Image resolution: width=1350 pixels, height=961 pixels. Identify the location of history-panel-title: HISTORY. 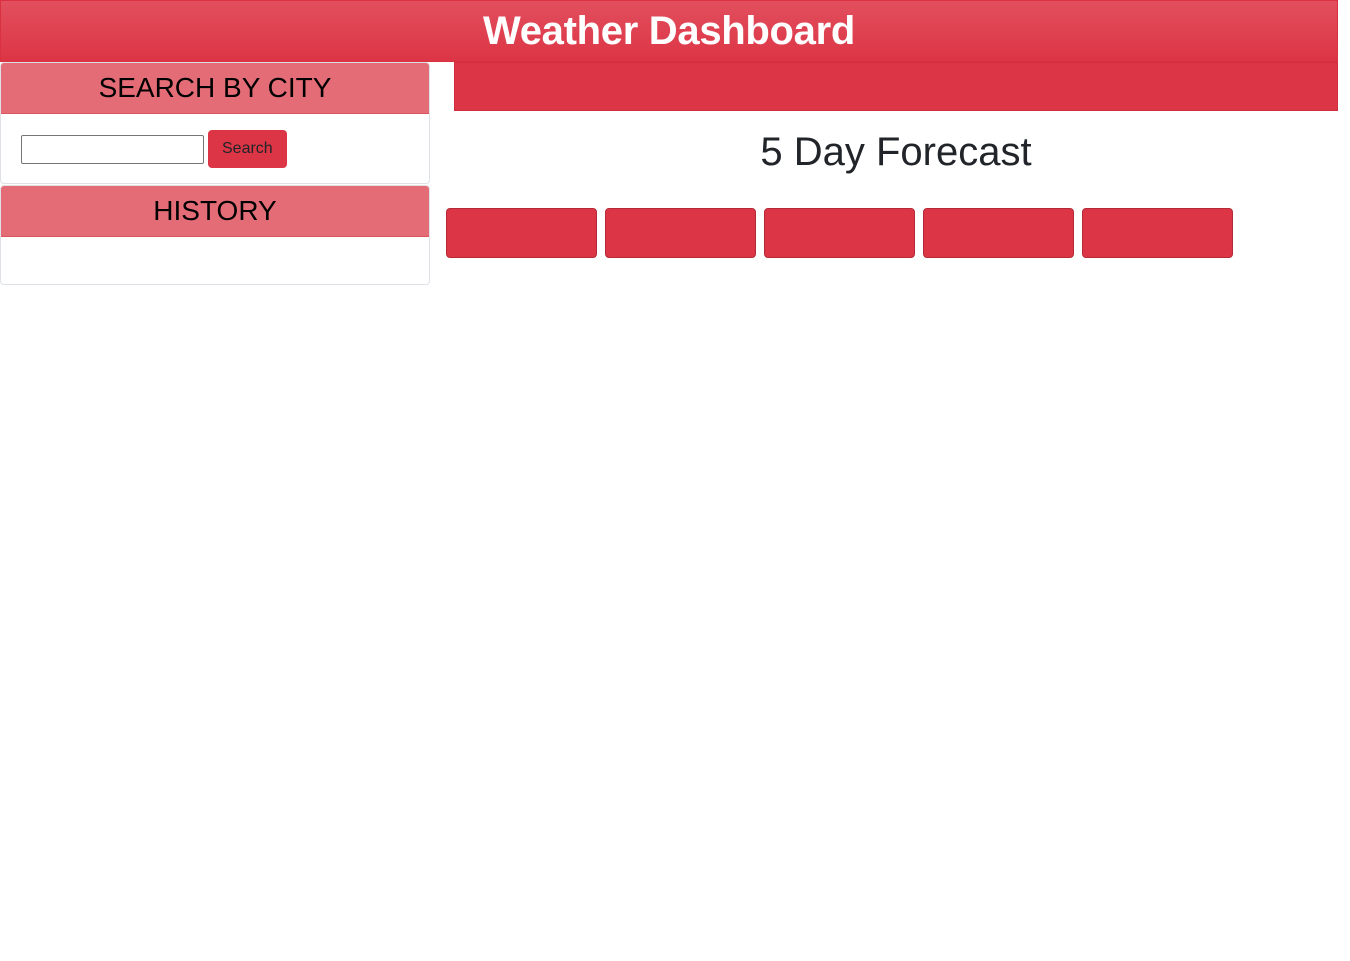
(215, 210).